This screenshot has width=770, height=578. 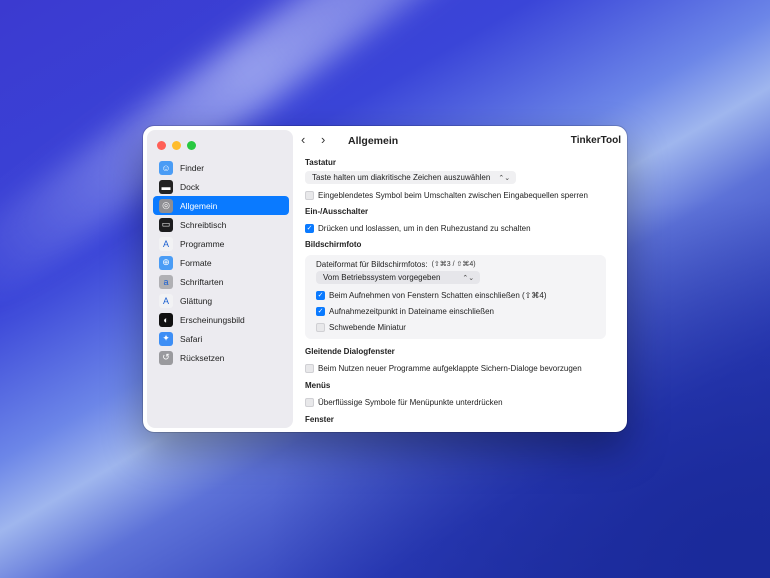 What do you see at coordinates (166, 167) in the screenshot?
I see `finder-icon: ☺` at bounding box center [166, 167].